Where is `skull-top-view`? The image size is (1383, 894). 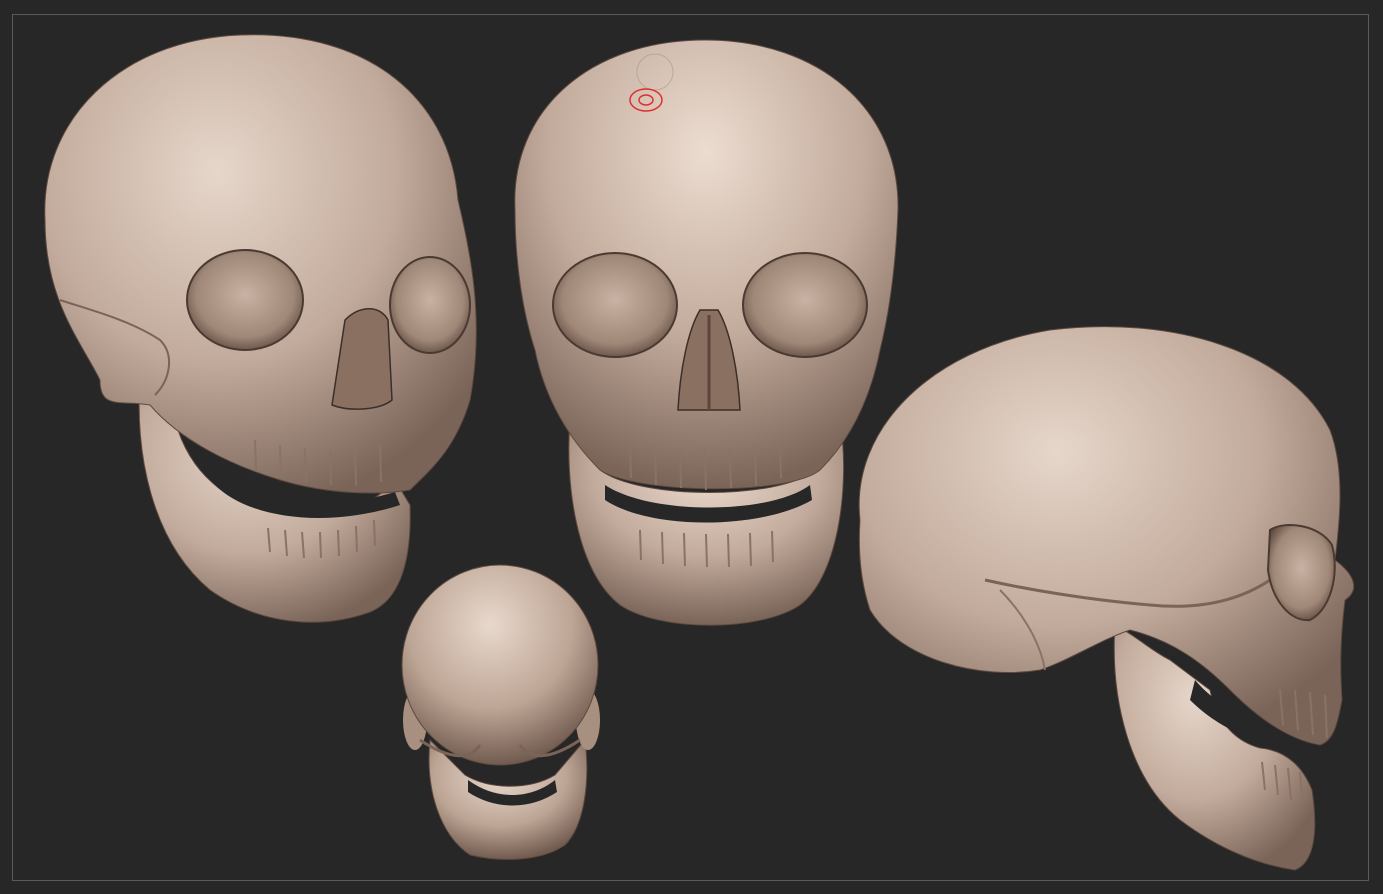 skull-top-view is located at coordinates (500, 712).